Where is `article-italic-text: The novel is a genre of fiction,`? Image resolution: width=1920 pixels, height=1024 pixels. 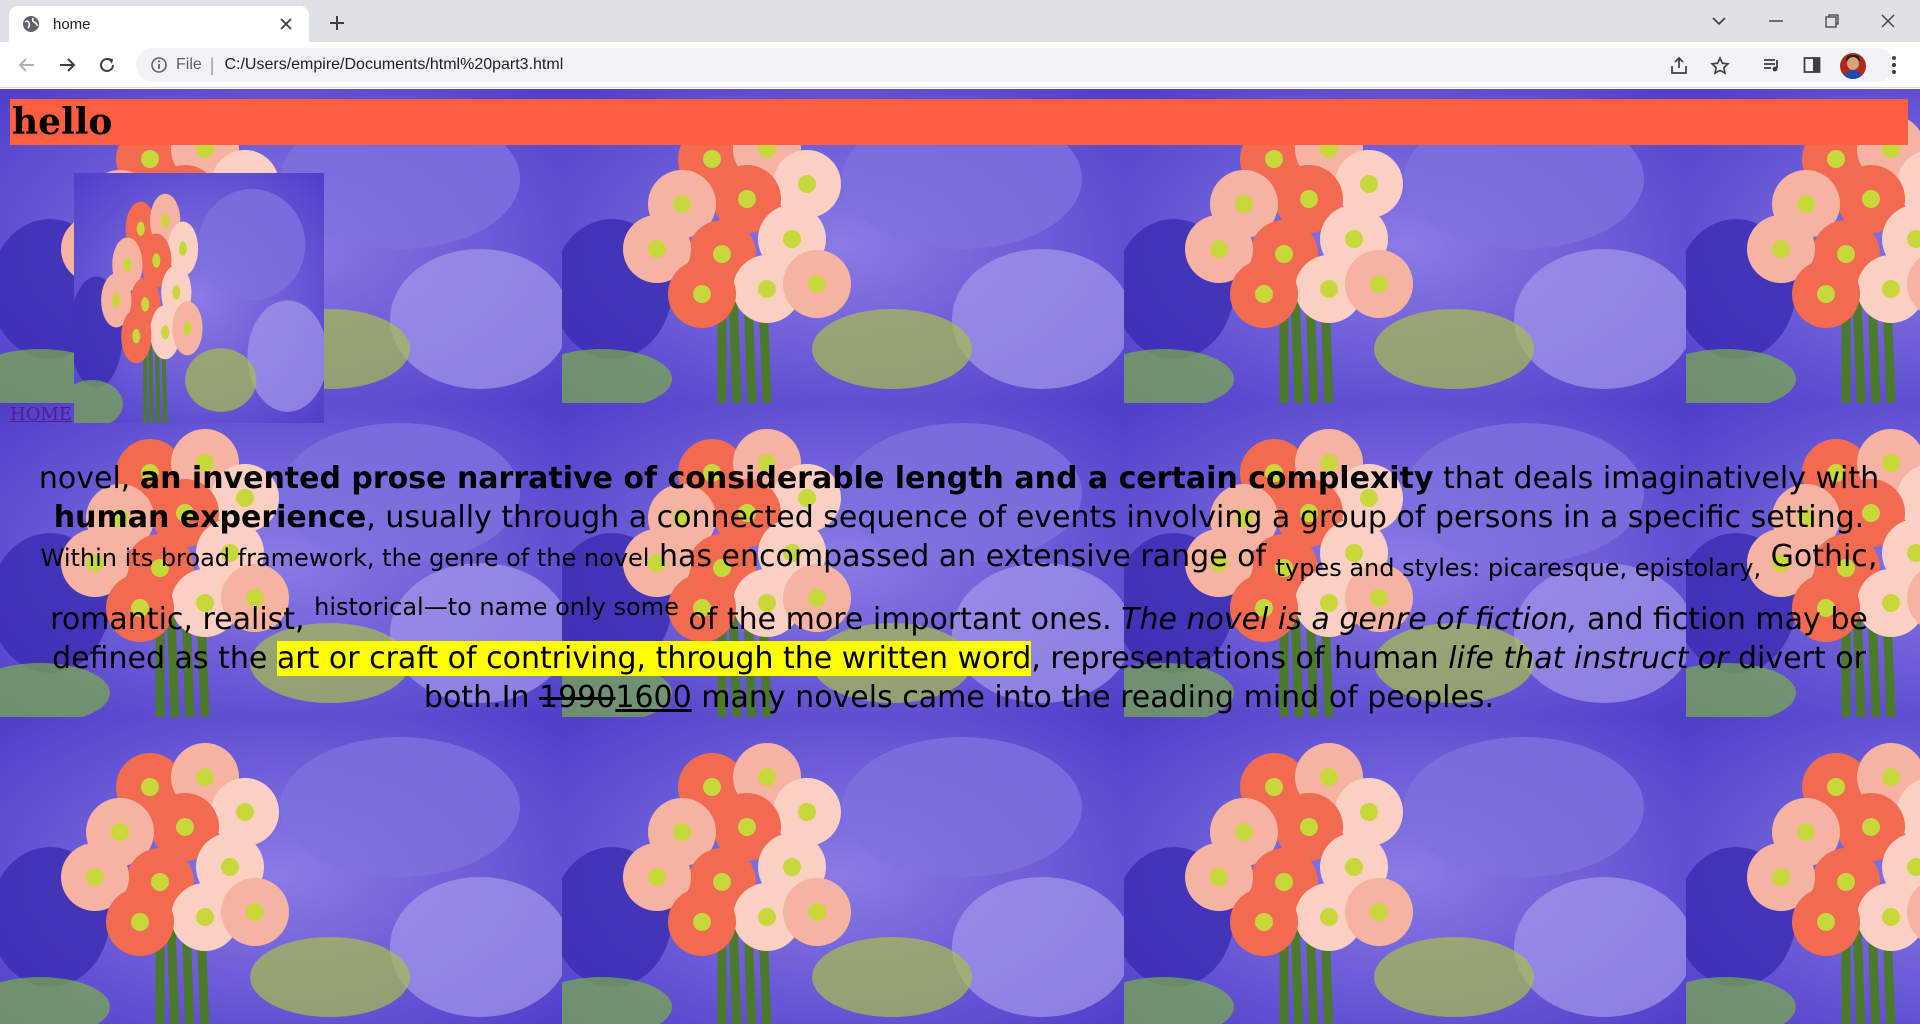
article-italic-text: The novel is a genre of fiction, is located at coordinates (1349, 619).